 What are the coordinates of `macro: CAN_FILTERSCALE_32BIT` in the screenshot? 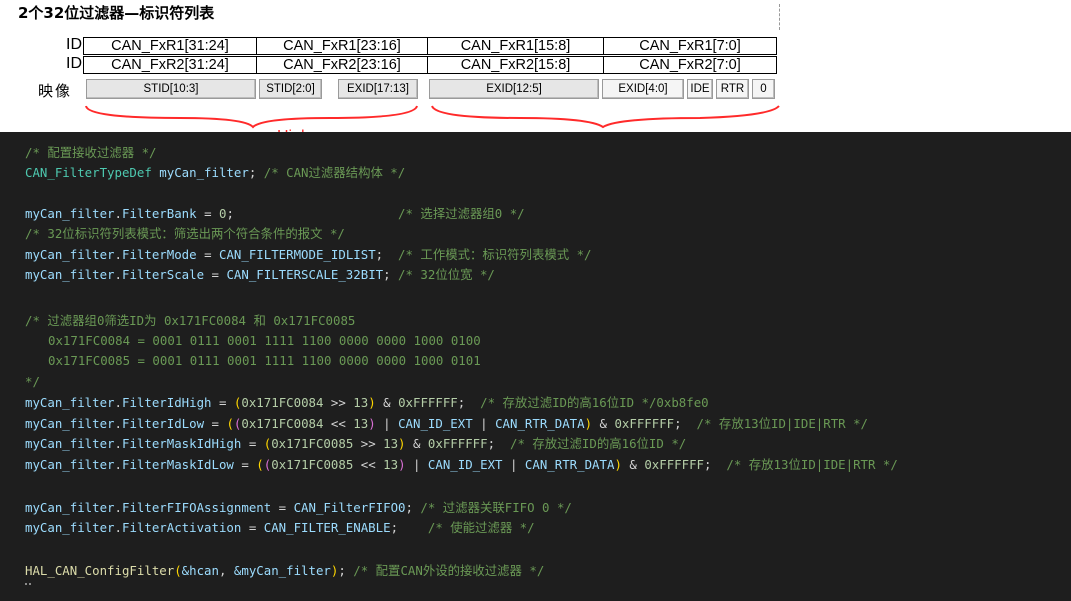 It's located at (305, 274).